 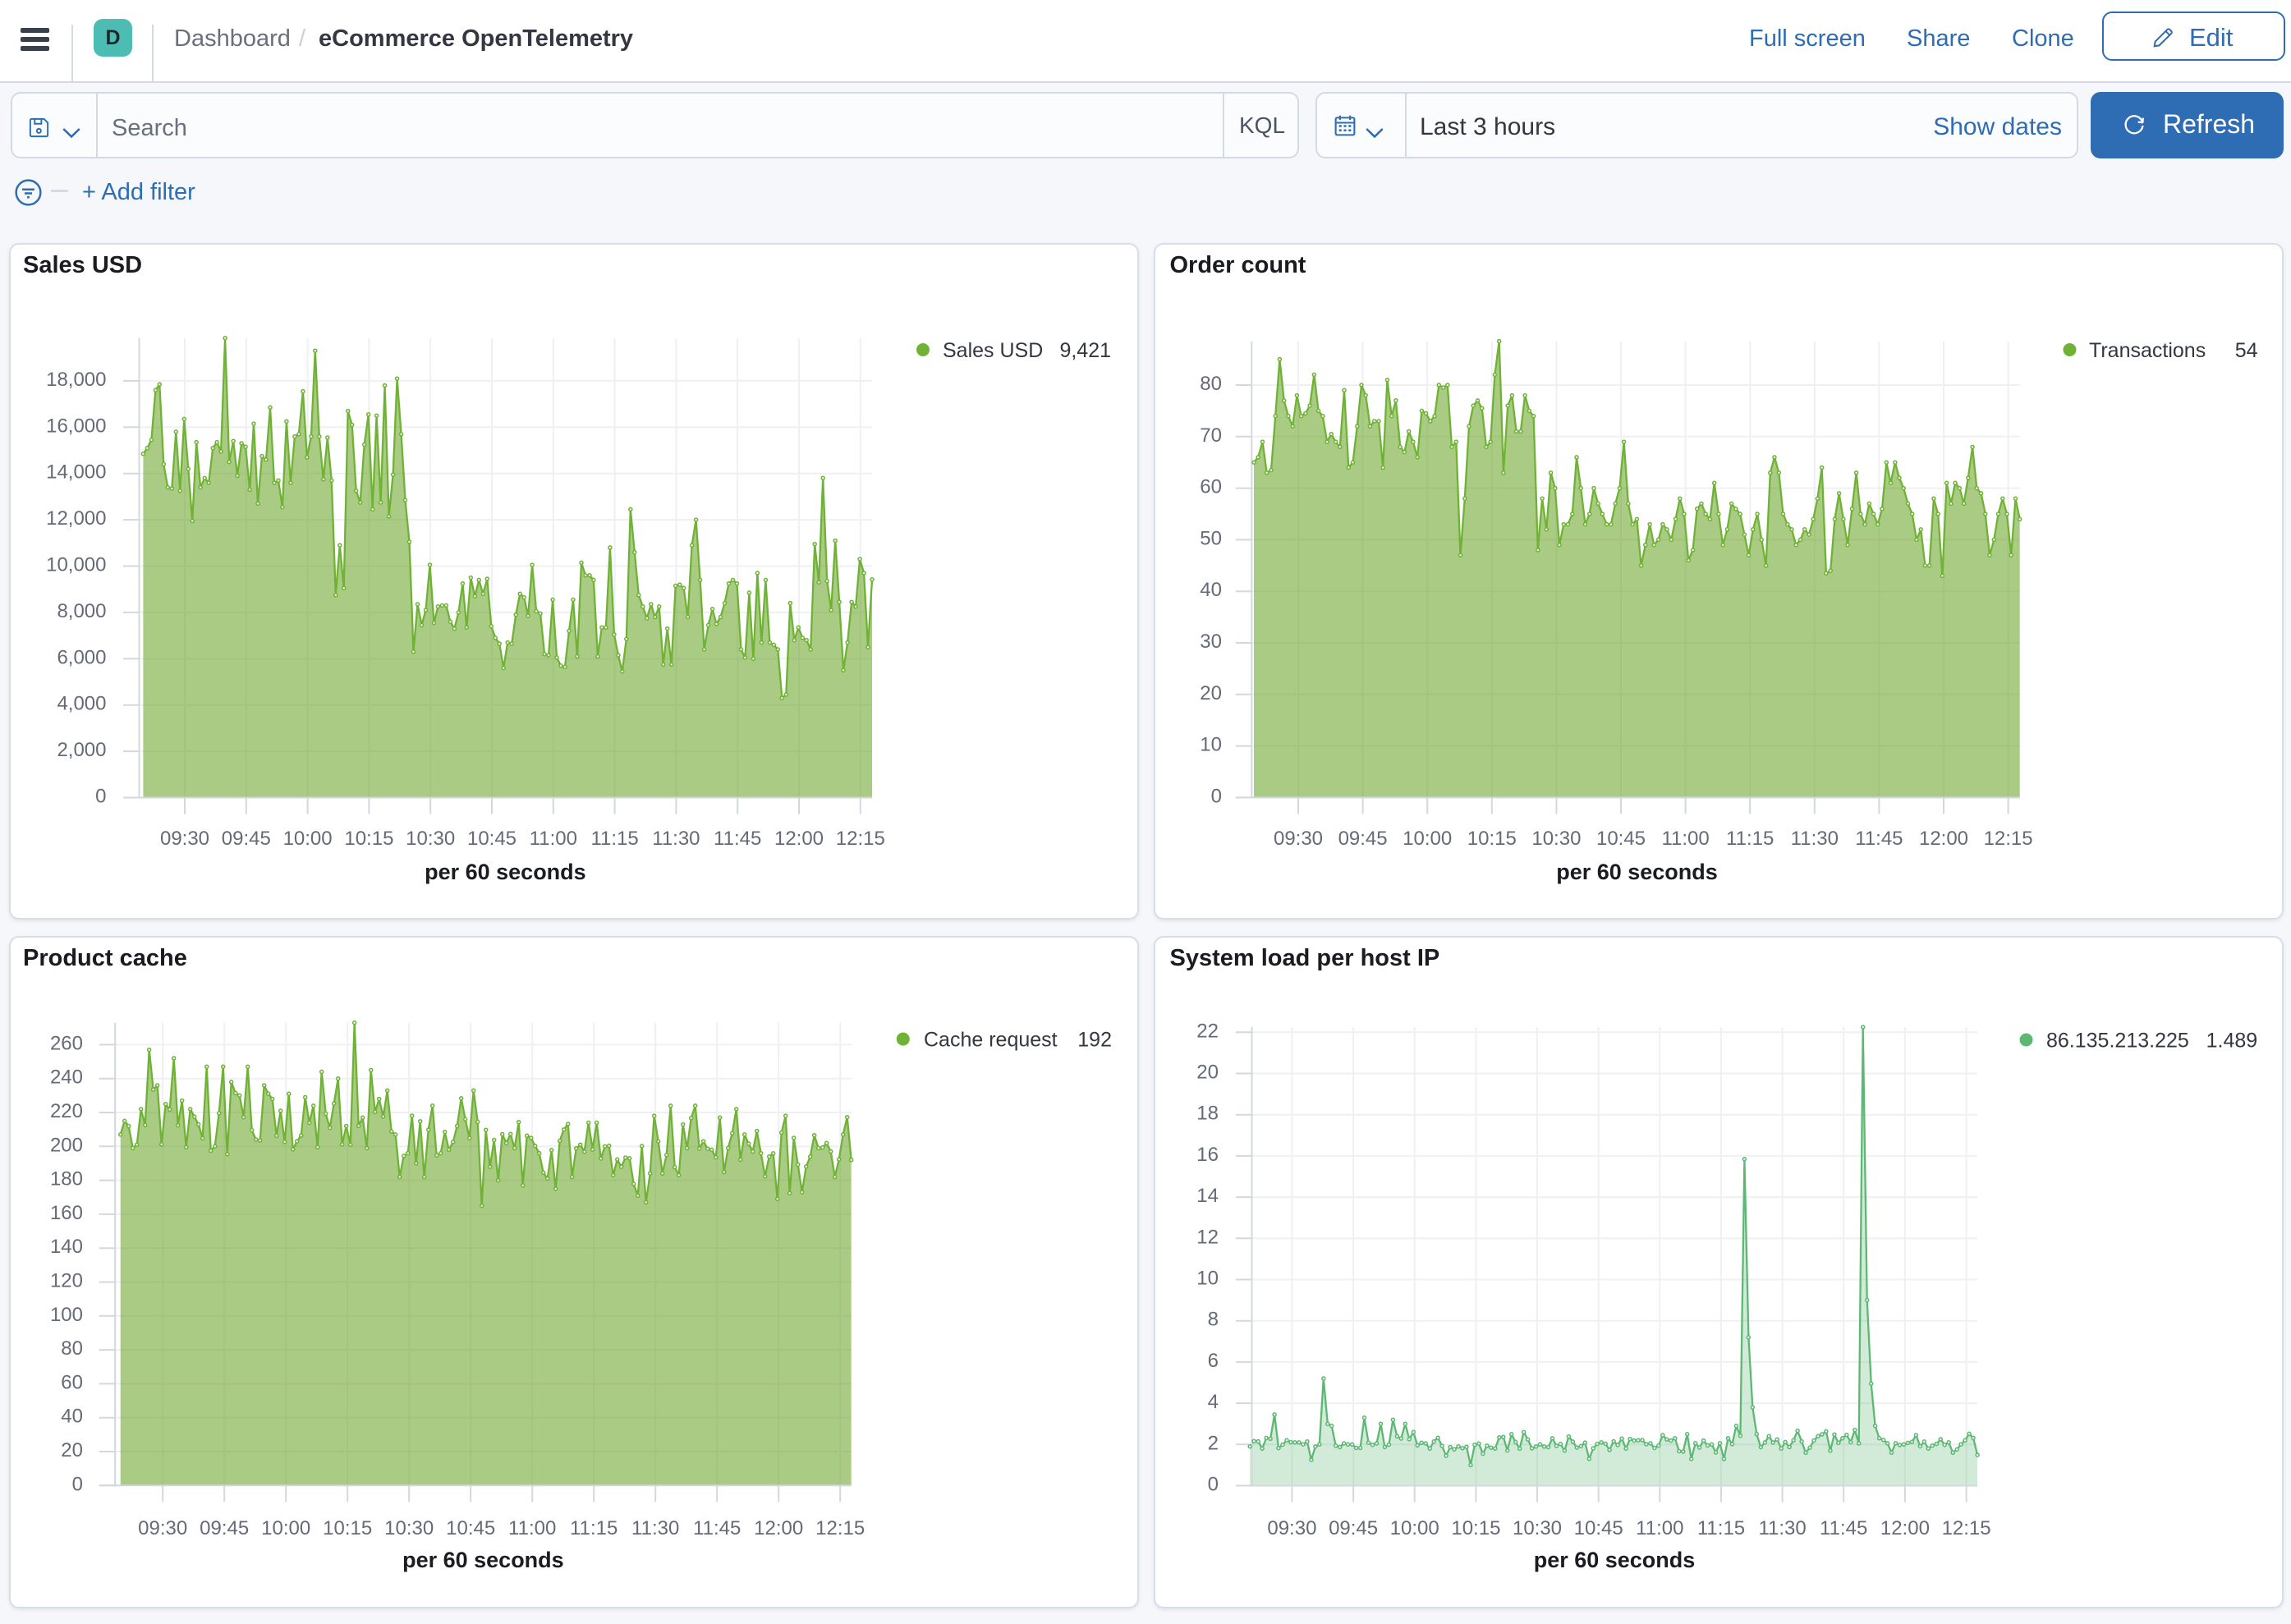 I want to click on svg-text: 18, so click(x=1207, y=1114).